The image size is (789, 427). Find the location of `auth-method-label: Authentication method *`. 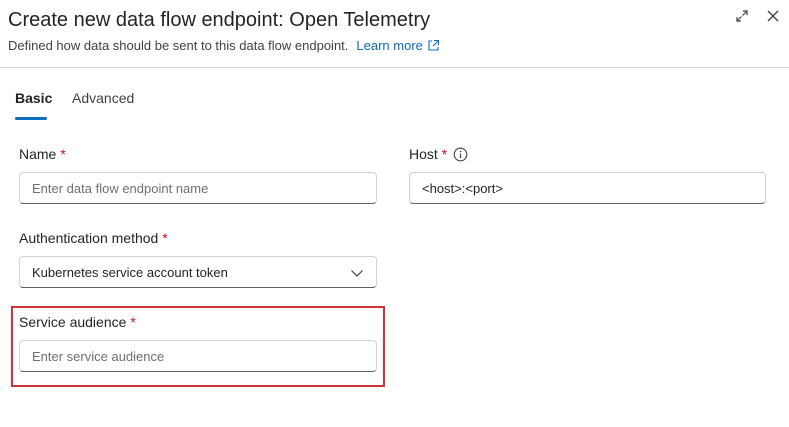

auth-method-label: Authentication method * is located at coordinates (93, 238).